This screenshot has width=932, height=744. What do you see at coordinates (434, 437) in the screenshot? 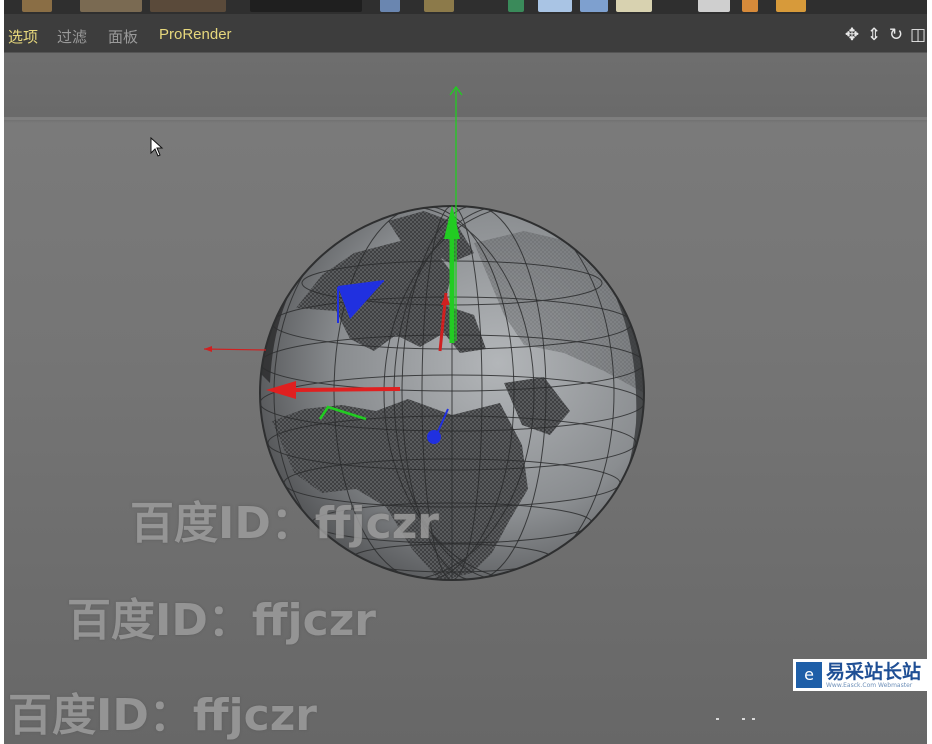
I see `z-axis-dot-icon` at bounding box center [434, 437].